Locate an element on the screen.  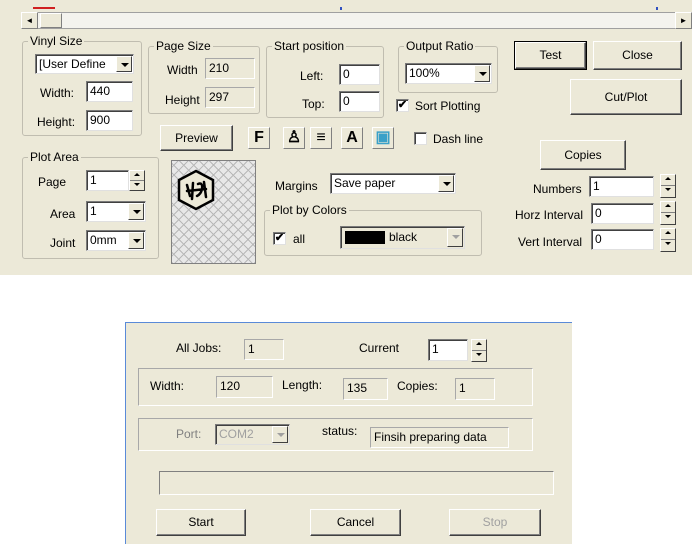
output-ratio-select: 100% is located at coordinates (448, 73).